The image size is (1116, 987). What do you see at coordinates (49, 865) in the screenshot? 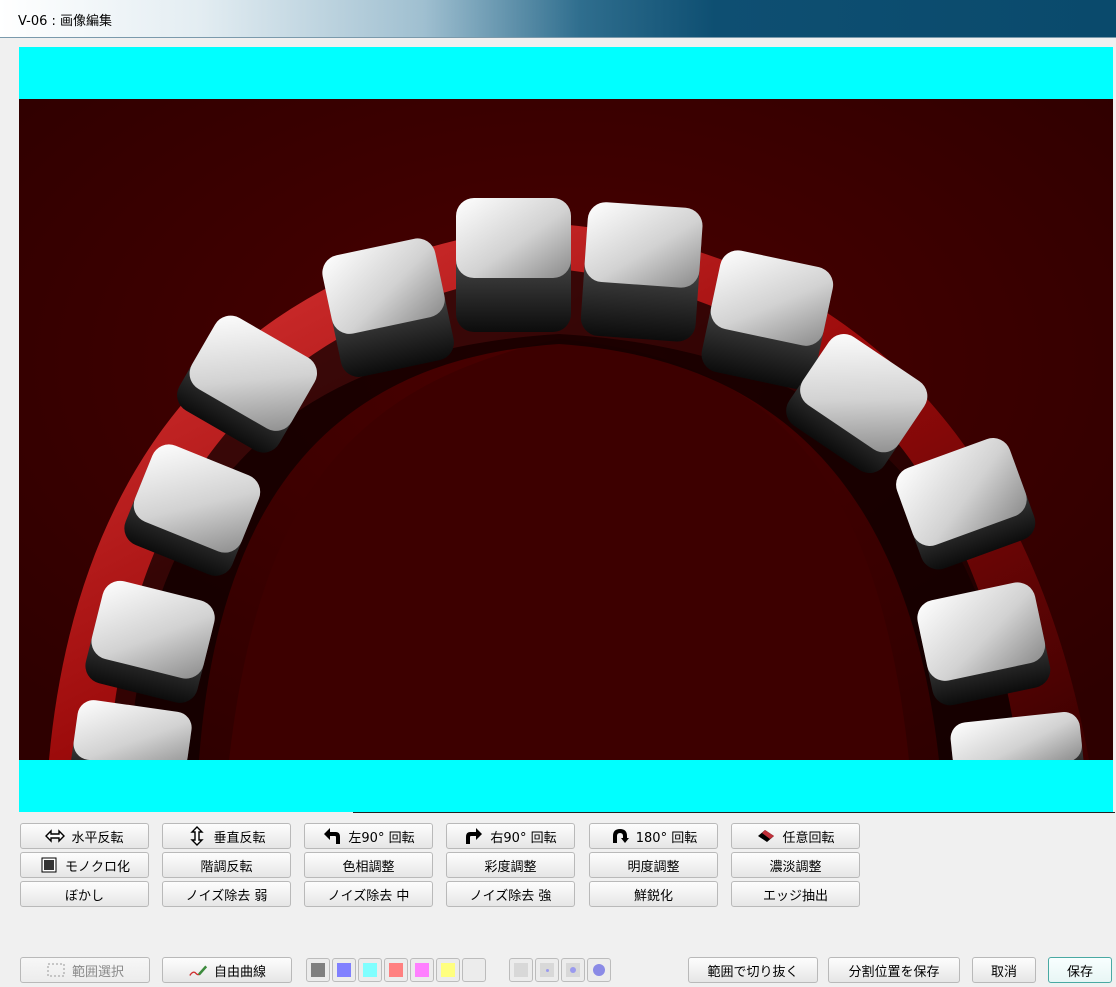
I see `monochrome-icon` at bounding box center [49, 865].